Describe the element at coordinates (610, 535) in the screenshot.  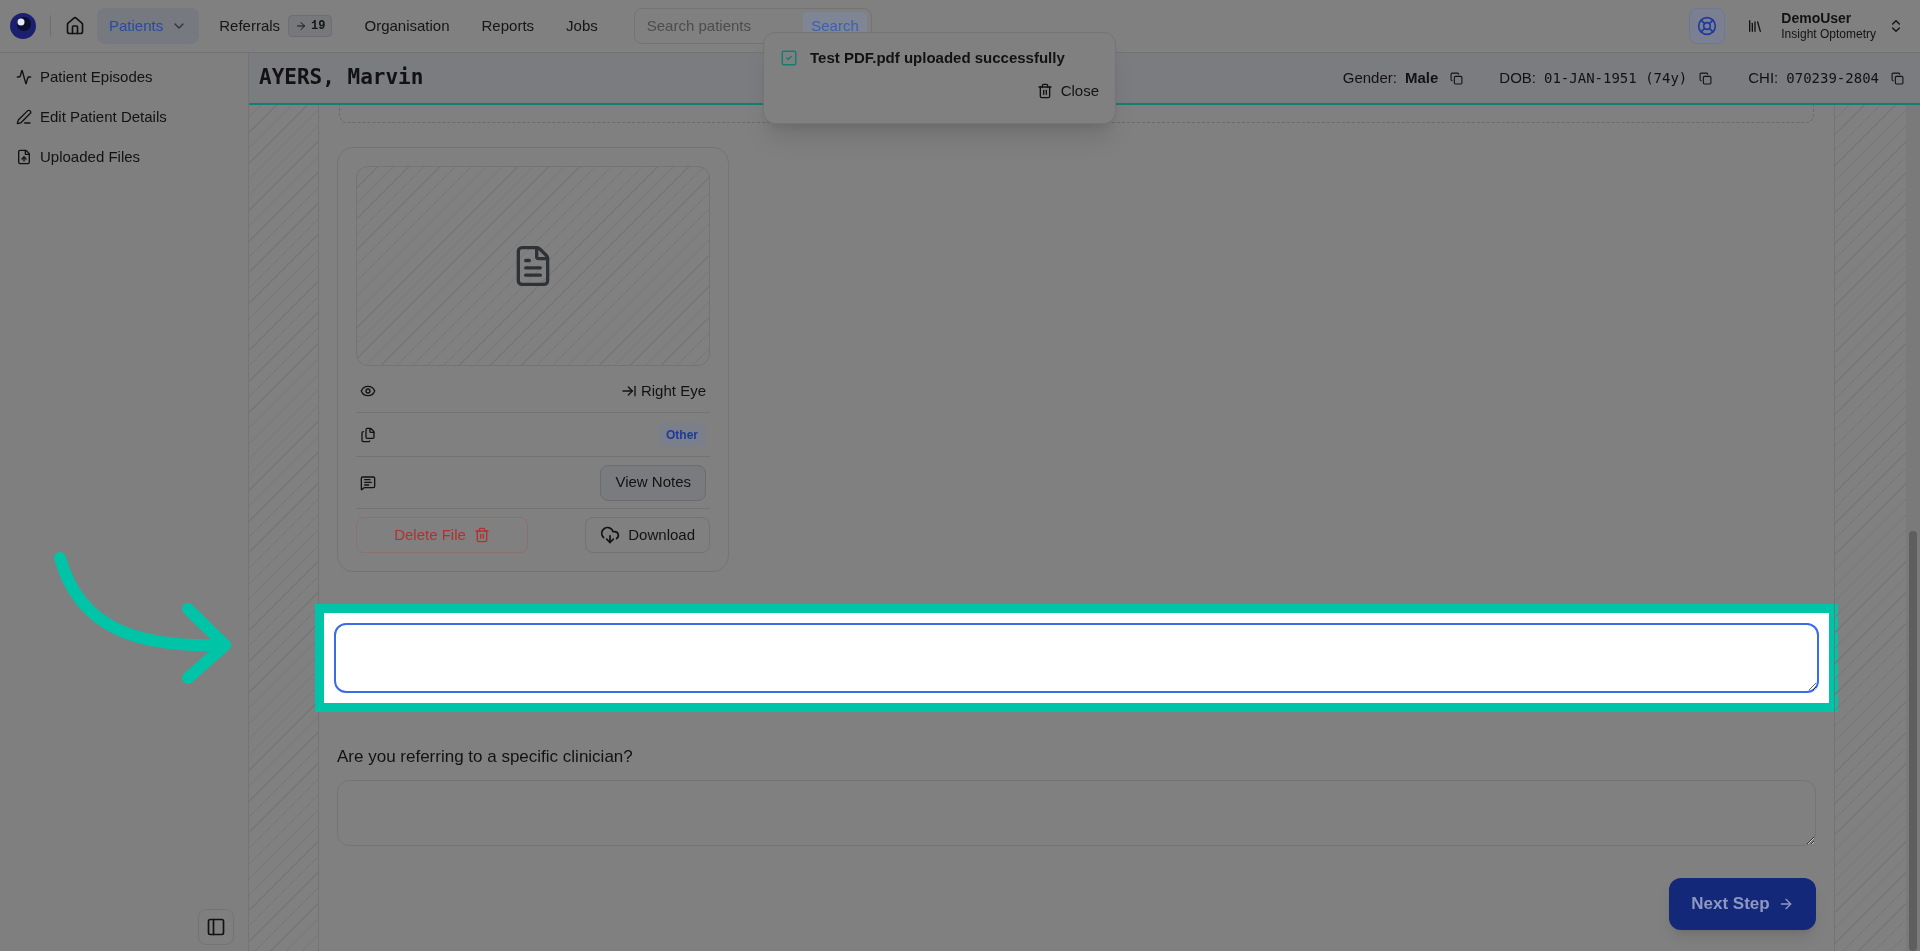
I see `cloud-download-icon` at that location.